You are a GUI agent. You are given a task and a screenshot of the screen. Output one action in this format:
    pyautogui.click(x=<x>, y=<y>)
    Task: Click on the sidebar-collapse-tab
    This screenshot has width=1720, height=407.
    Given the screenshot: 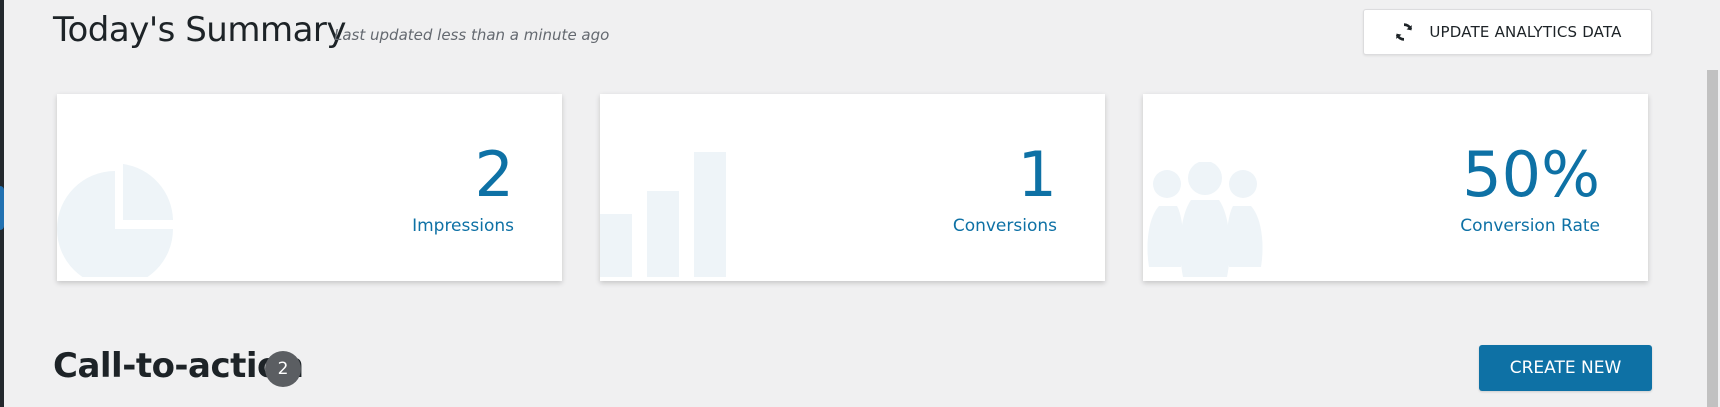 What is the action you would take?
    pyautogui.click(x=2, y=208)
    